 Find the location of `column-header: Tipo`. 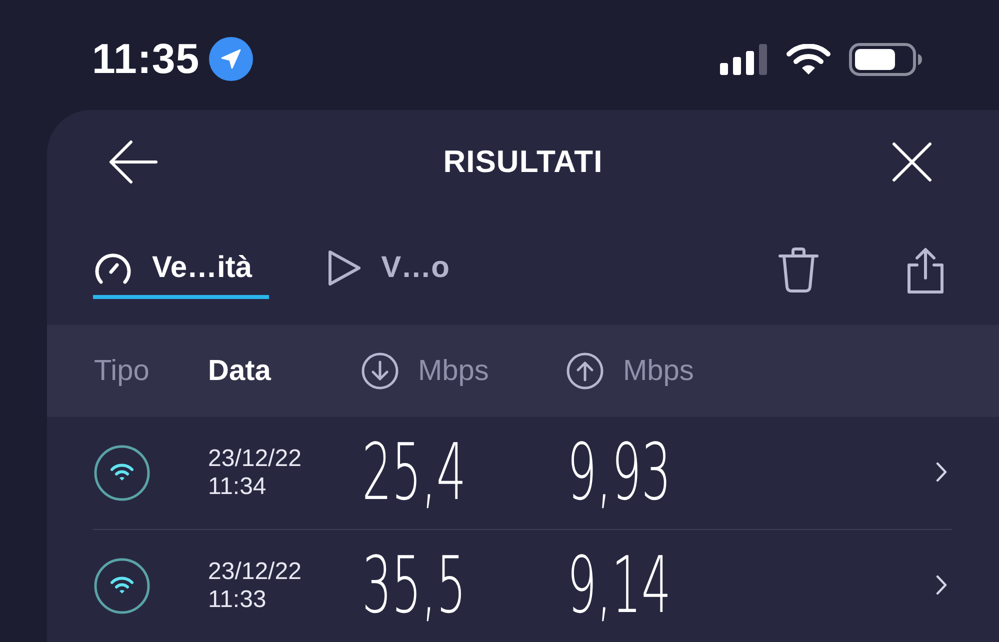

column-header: Tipo is located at coordinates (122, 371).